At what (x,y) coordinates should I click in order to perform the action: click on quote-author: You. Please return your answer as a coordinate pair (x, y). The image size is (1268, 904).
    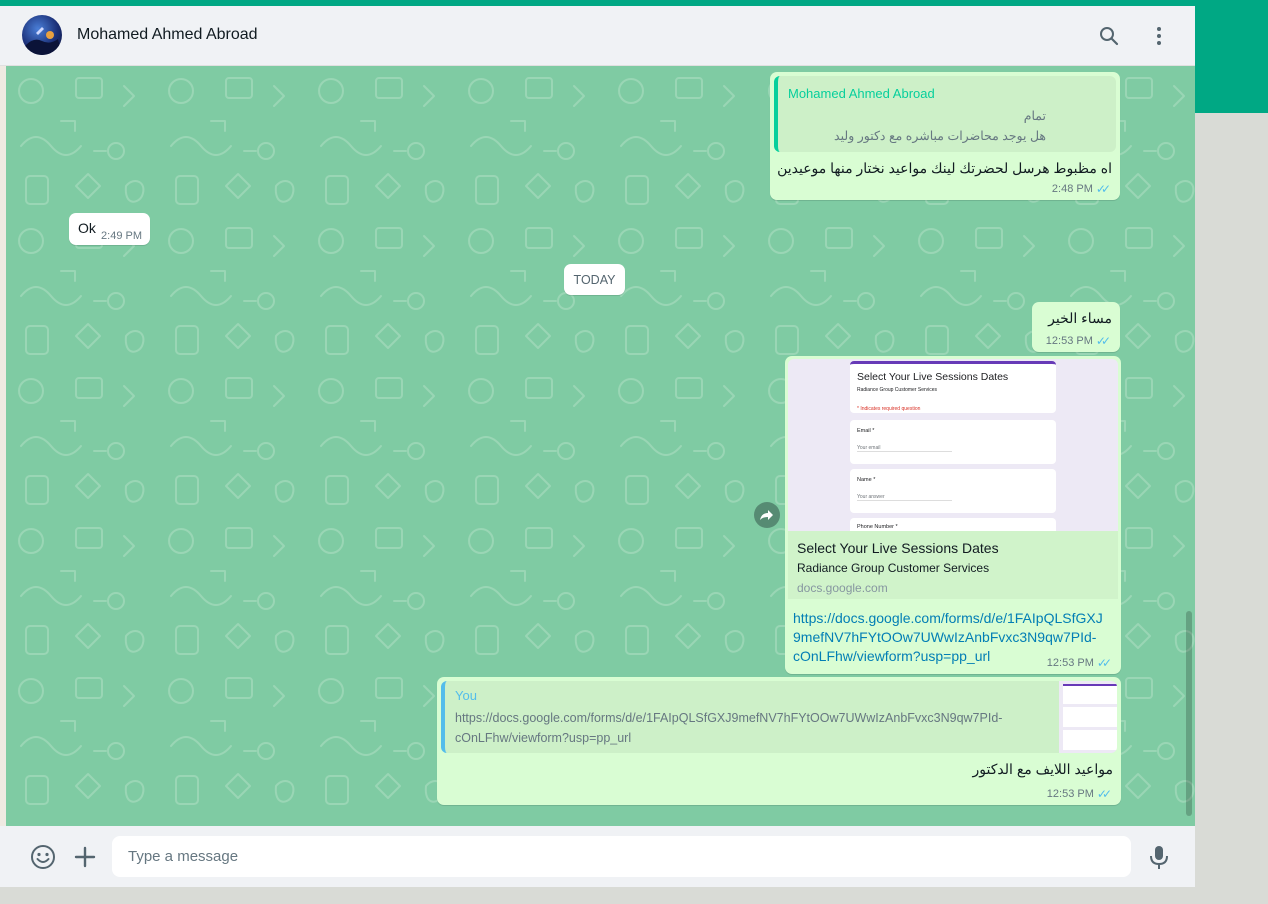
    Looking at the image, I should click on (466, 695).